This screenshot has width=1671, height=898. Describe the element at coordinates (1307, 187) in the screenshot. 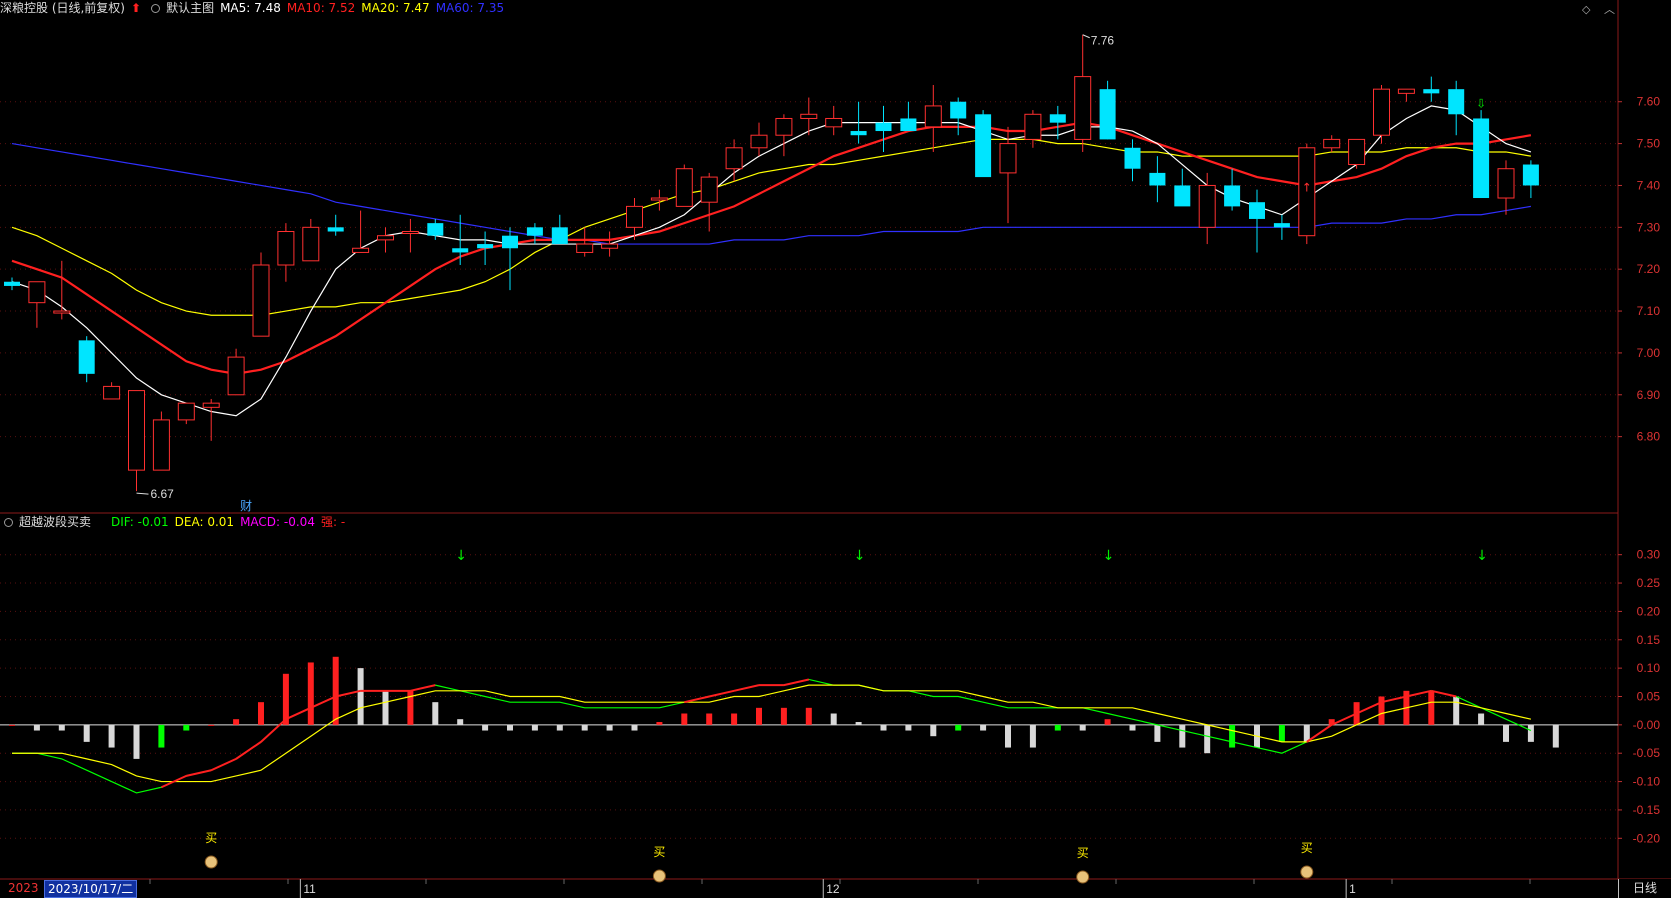

I see `trend-marker-icon: ↑` at that location.